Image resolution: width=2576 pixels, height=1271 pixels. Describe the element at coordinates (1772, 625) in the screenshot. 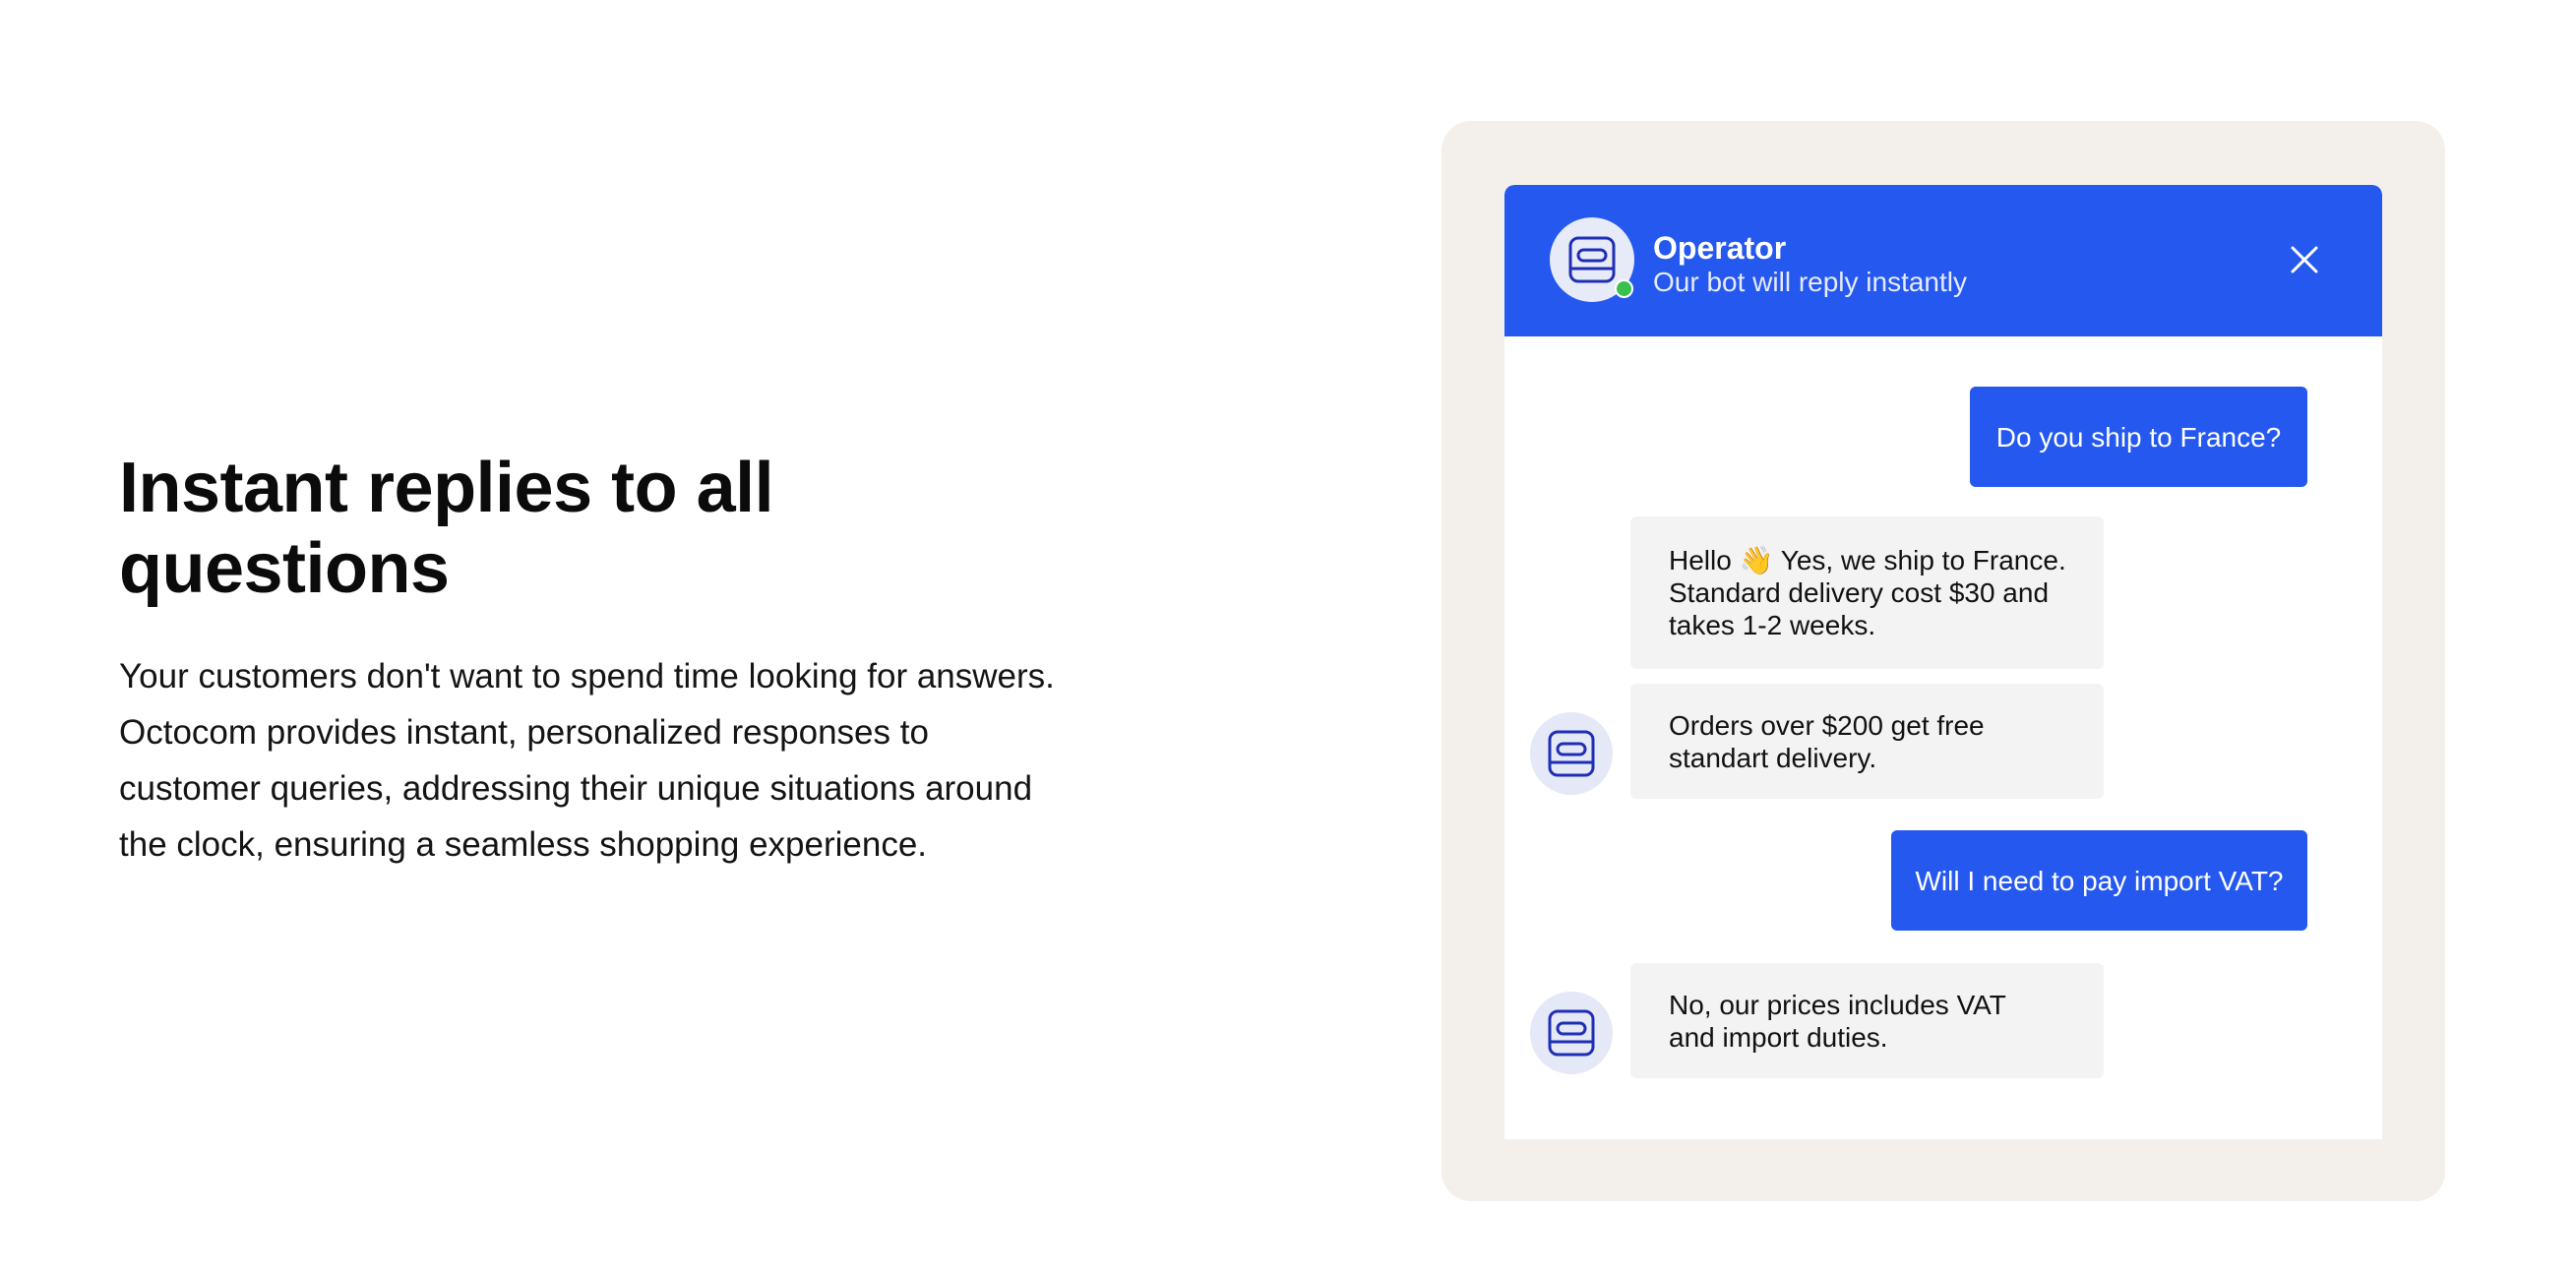

I see `message-text: takes 1-2 weeks.` at that location.